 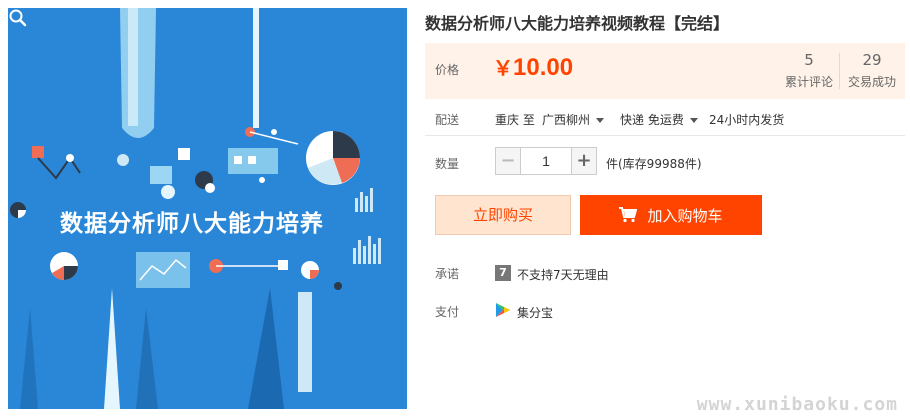 I want to click on price-amount: 10.00, so click(x=543, y=67).